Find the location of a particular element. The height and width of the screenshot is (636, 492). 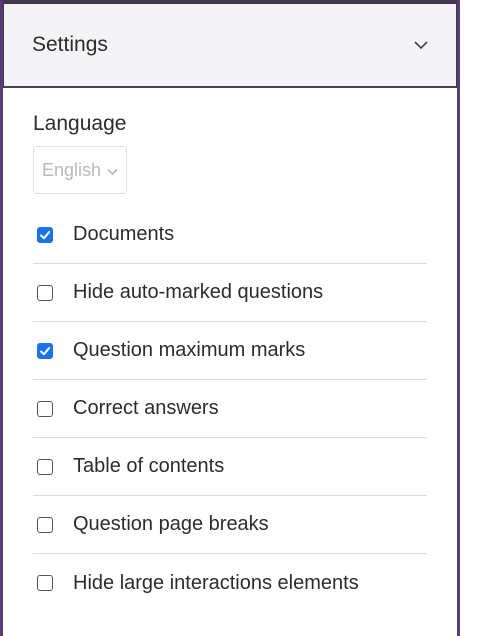

option-question-maximum-marks: Question maximum marks is located at coordinates (230, 351).